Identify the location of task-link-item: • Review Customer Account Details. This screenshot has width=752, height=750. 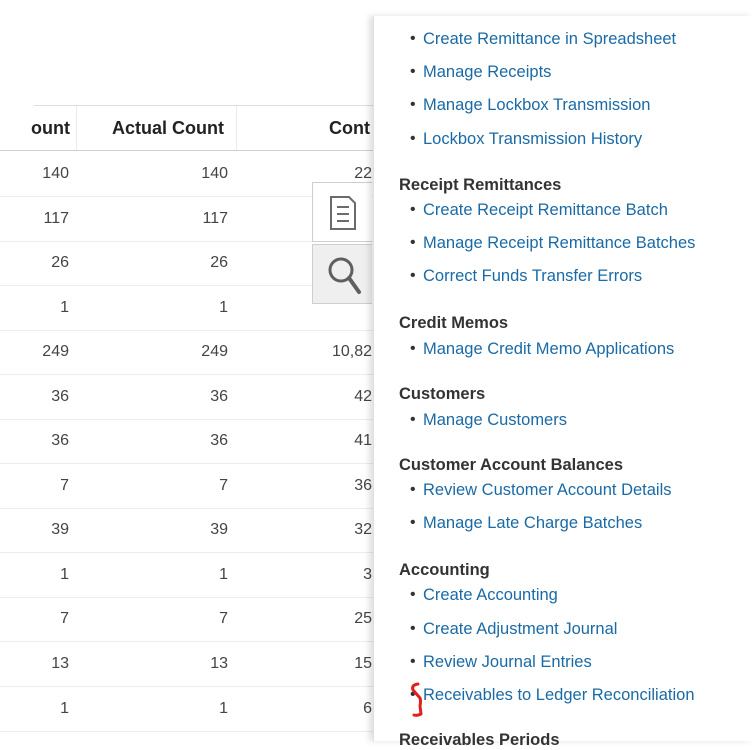
(541, 490).